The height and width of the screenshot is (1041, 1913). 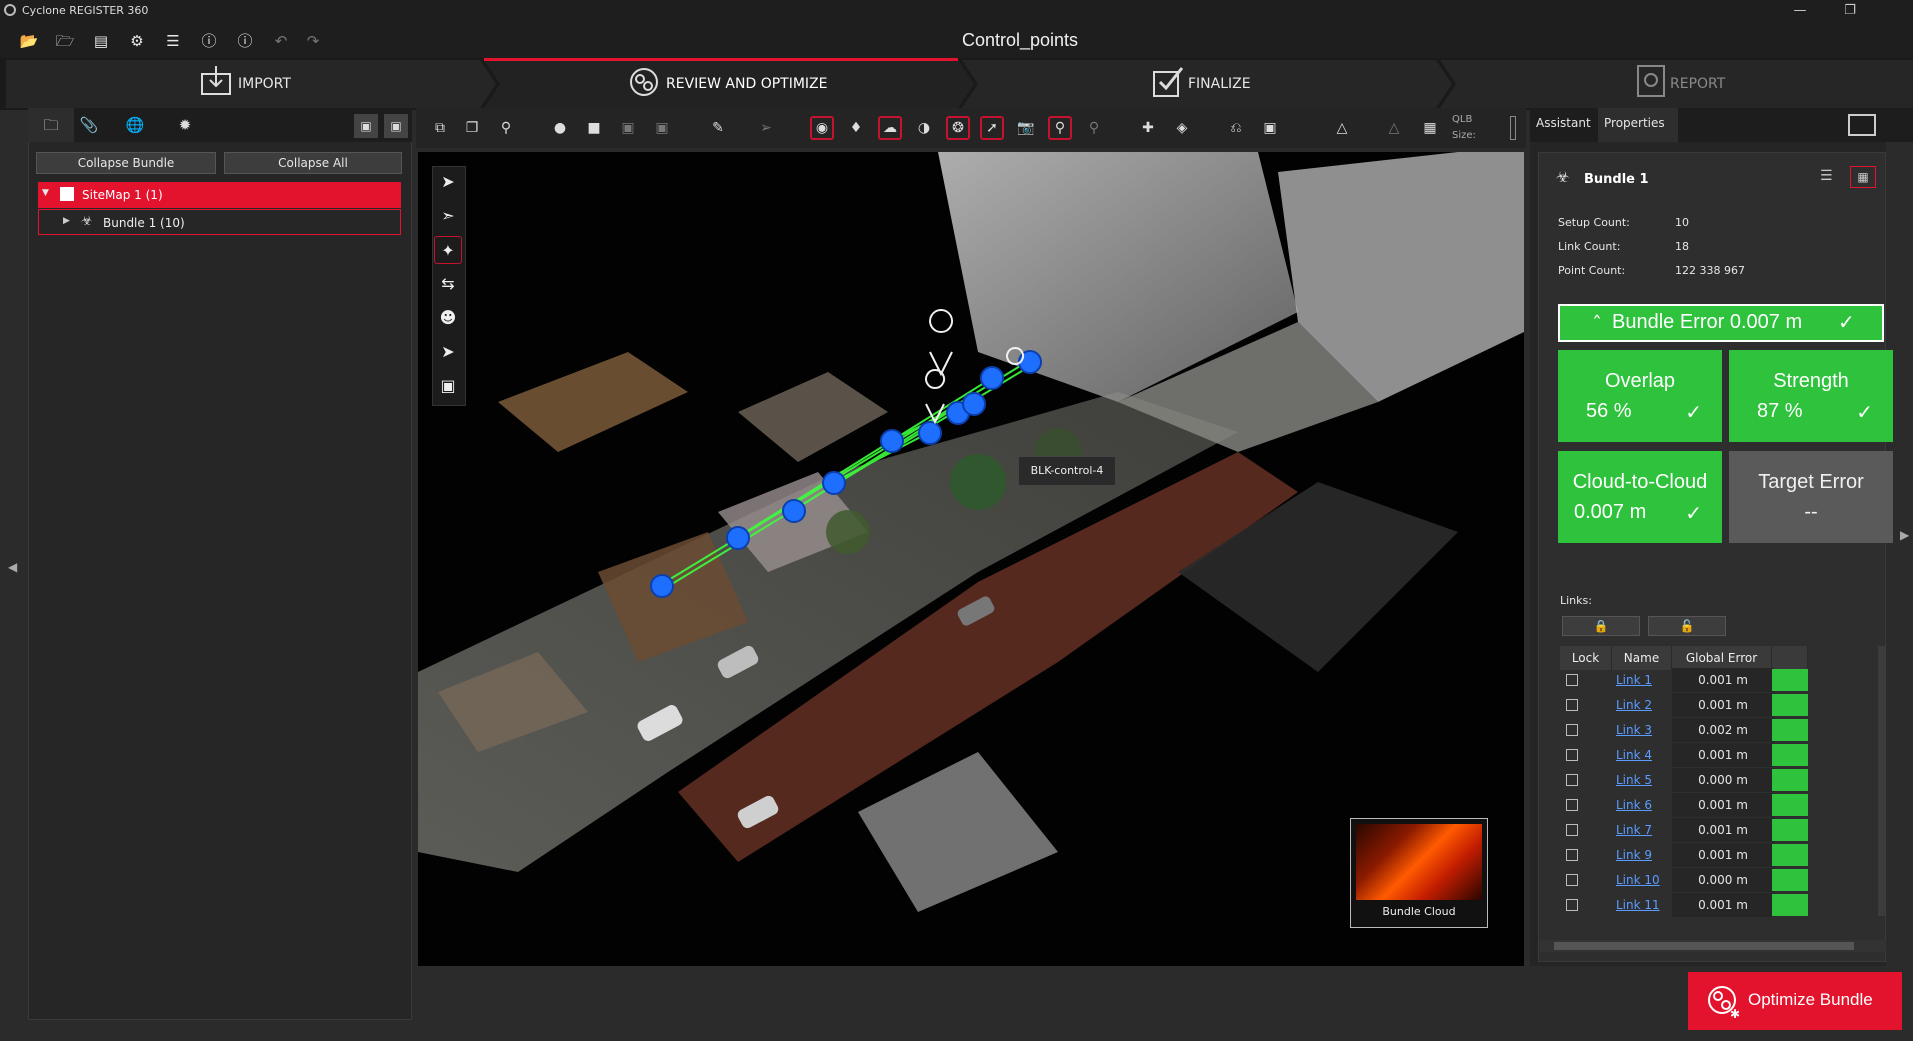 I want to click on setups-icon: ●, so click(x=560, y=128).